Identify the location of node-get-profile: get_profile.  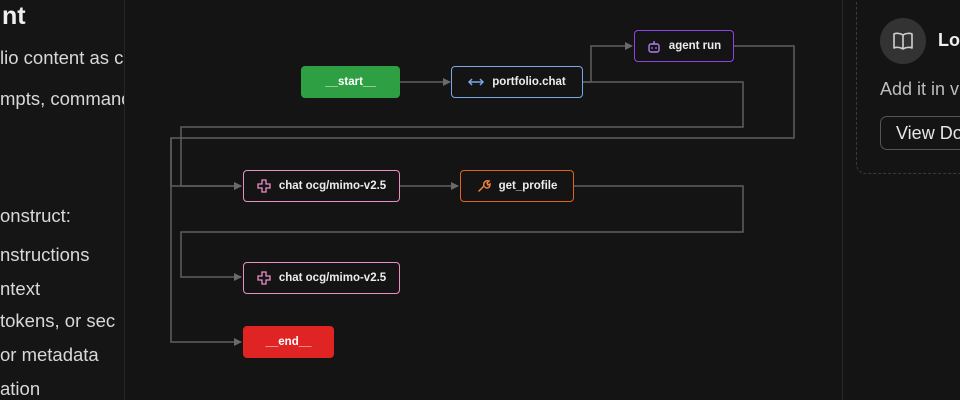
(517, 186).